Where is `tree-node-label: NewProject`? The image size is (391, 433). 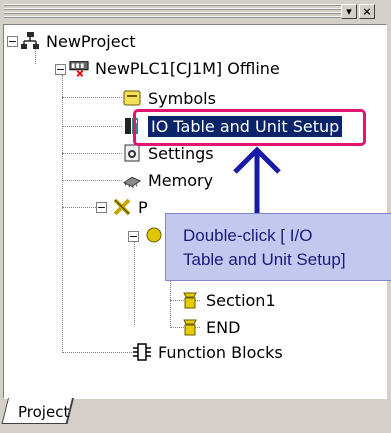
tree-node-label: NewProject is located at coordinates (91, 41).